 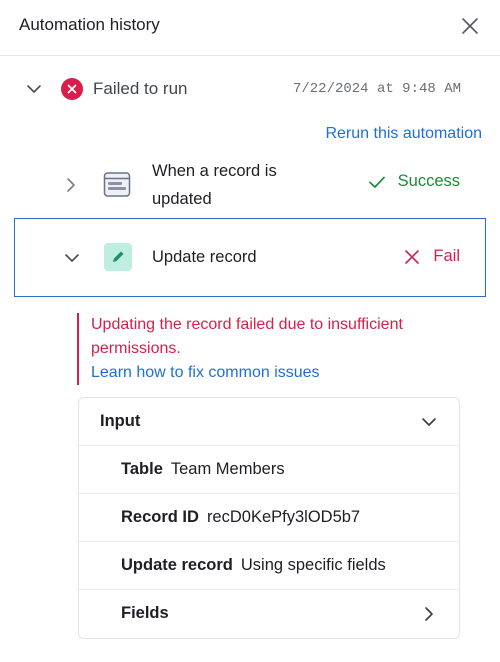 What do you see at coordinates (412, 256) in the screenshot?
I see `x-icon` at bounding box center [412, 256].